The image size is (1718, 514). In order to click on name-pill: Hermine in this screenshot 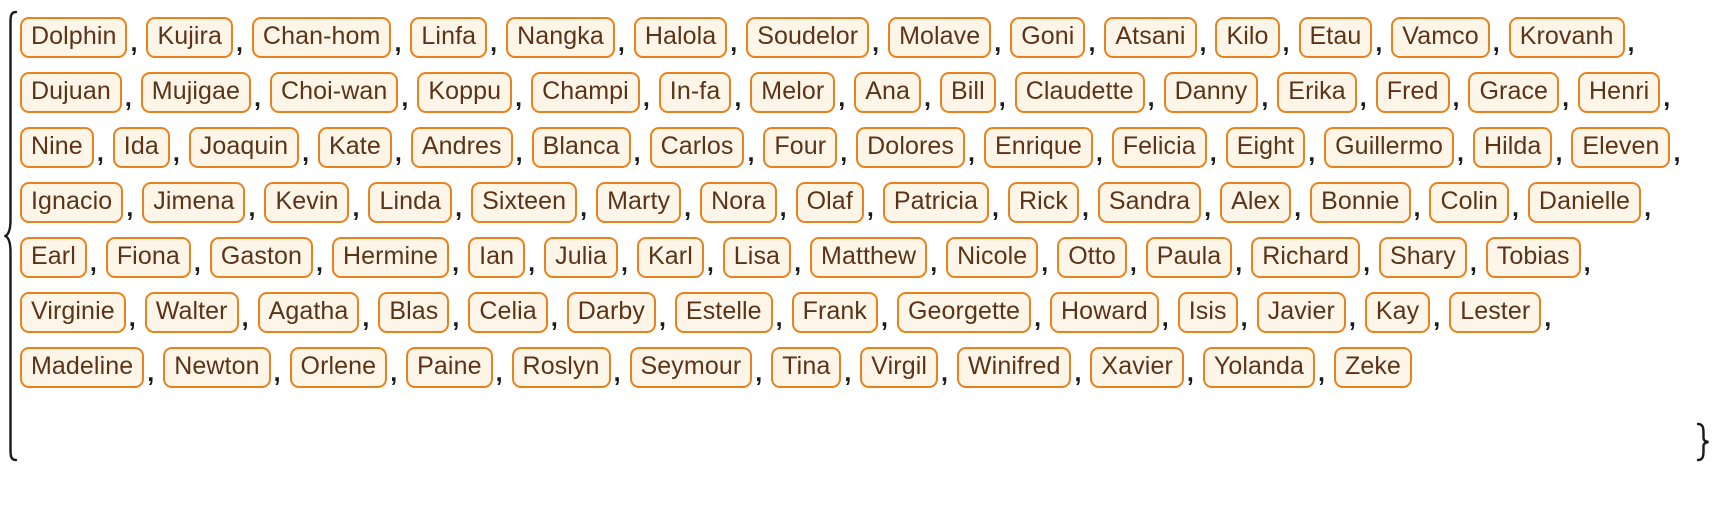, I will do `click(390, 257)`.